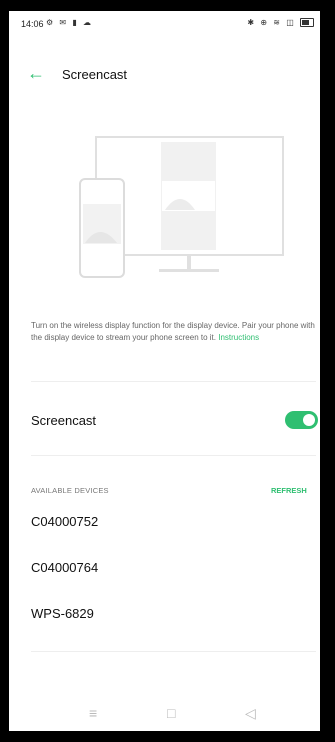 The width and height of the screenshot is (335, 742). I want to click on status-indicator-icons: ✱ ⊕ ≋ ◫, so click(271, 22).